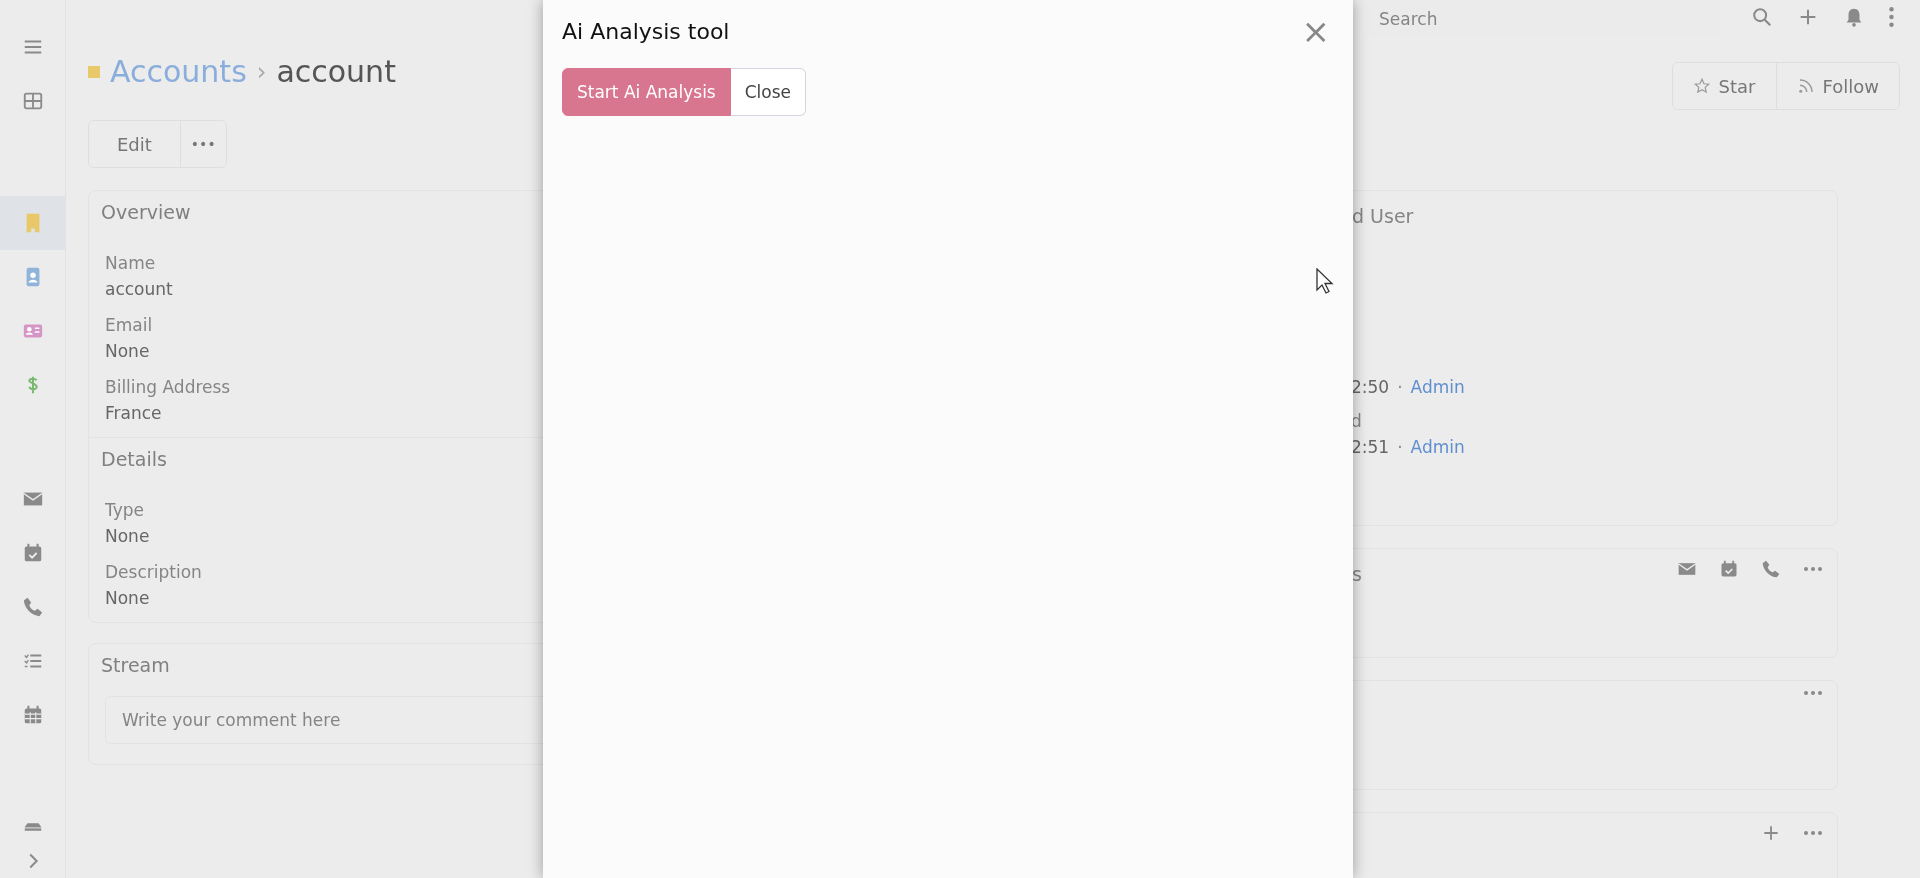 The height and width of the screenshot is (878, 1920). I want to click on calendar-icon, so click(1729, 569).